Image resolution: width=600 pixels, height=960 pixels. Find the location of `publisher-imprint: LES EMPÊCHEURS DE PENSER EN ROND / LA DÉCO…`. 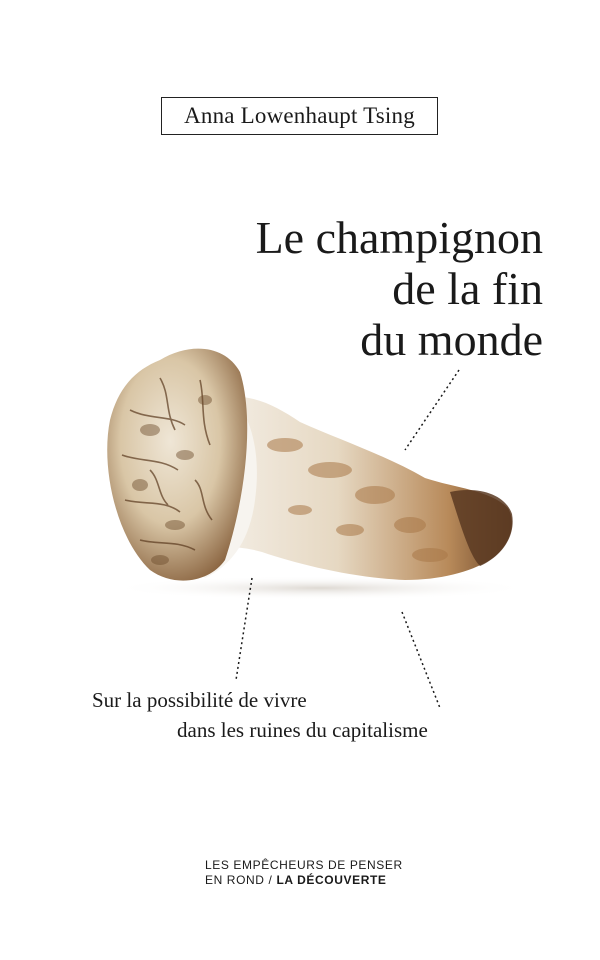

publisher-imprint: LES EMPÊCHEURS DE PENSER EN ROND / LA DÉCO… is located at coordinates (304, 873).